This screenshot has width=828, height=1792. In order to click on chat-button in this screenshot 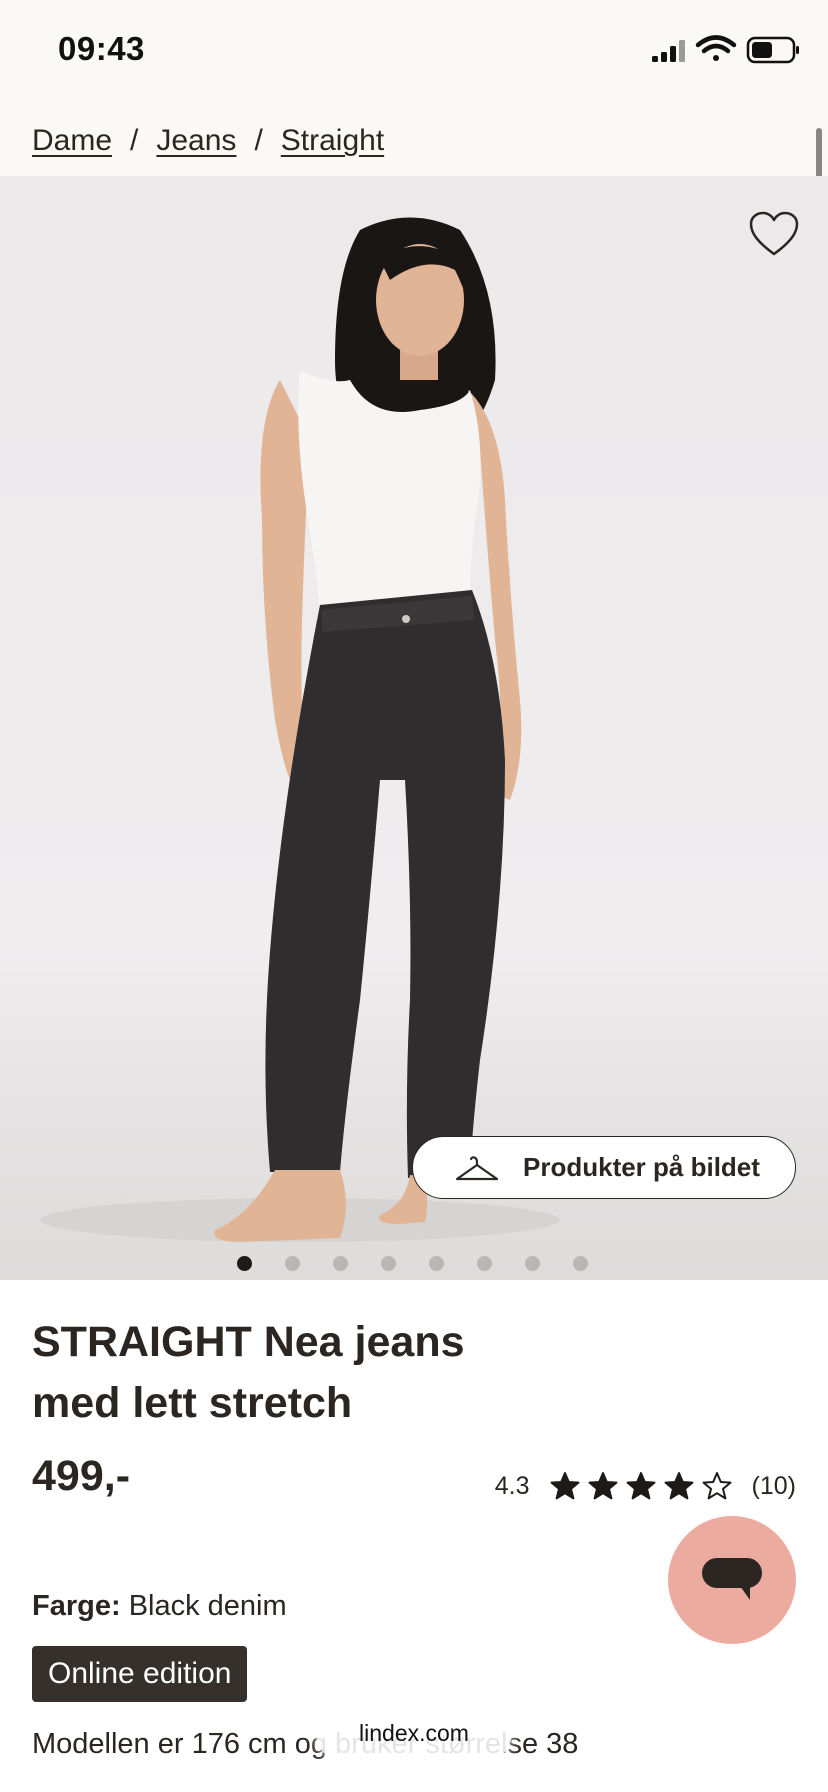, I will do `click(732, 1580)`.